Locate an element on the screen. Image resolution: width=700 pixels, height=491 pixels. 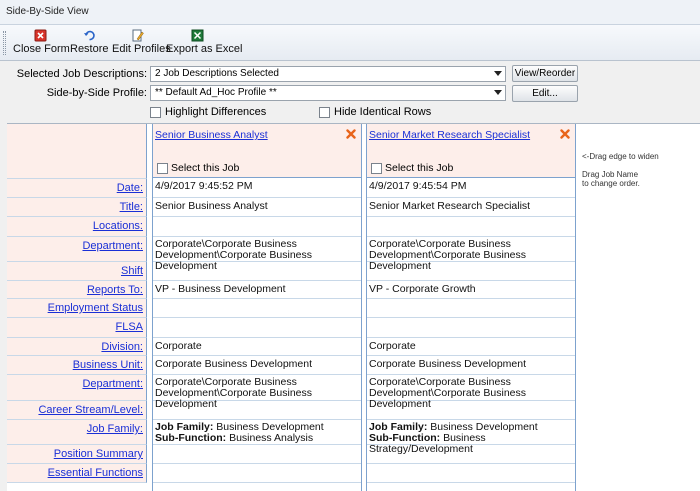
row-link-division: Division: is located at coordinates (122, 347).